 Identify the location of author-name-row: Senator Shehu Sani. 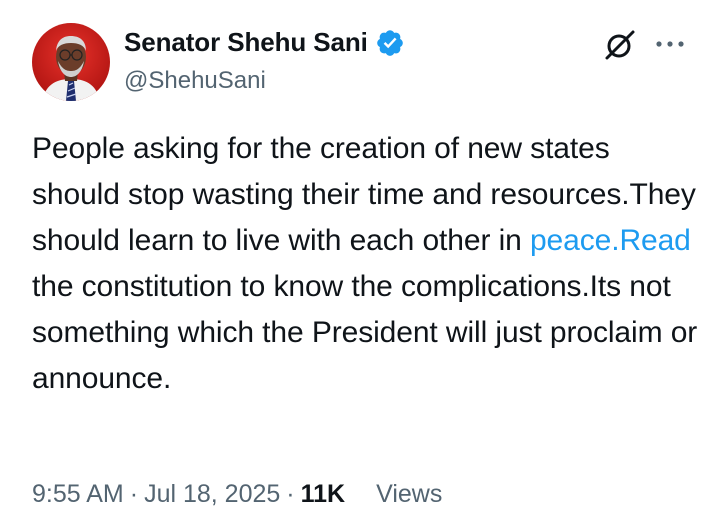
(264, 42).